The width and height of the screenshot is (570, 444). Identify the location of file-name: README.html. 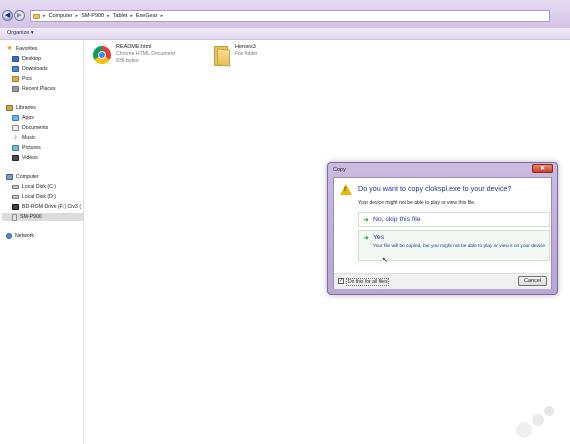
(134, 47).